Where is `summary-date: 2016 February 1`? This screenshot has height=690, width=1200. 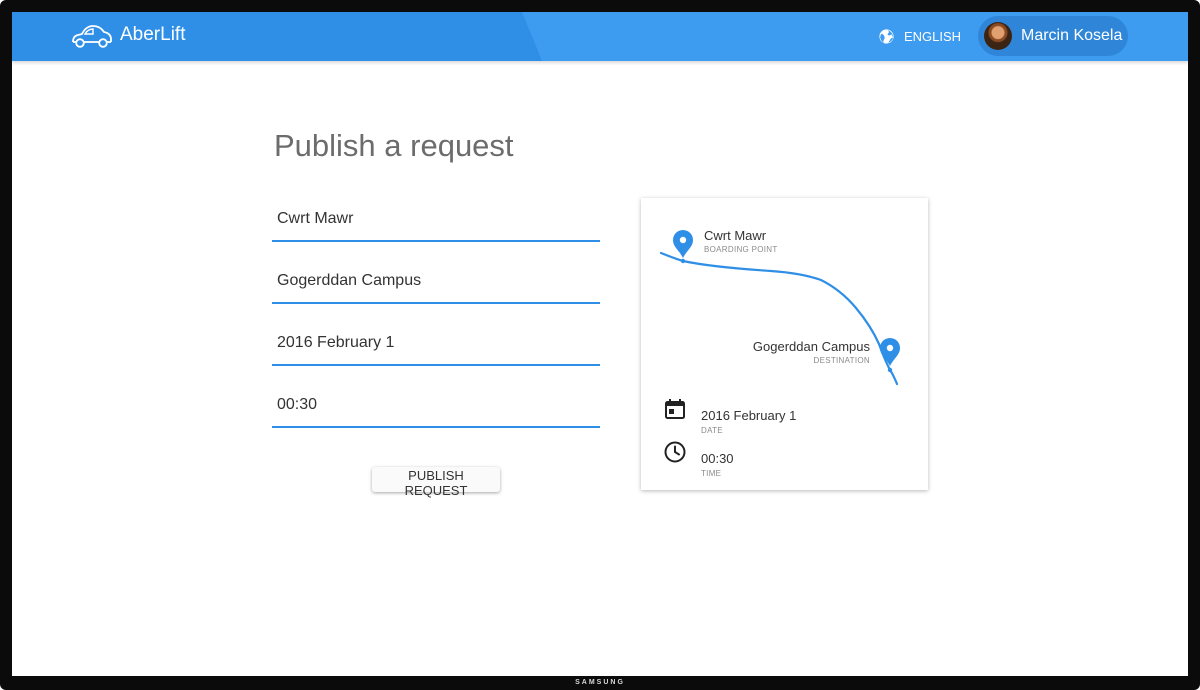 summary-date: 2016 February 1 is located at coordinates (749, 415).